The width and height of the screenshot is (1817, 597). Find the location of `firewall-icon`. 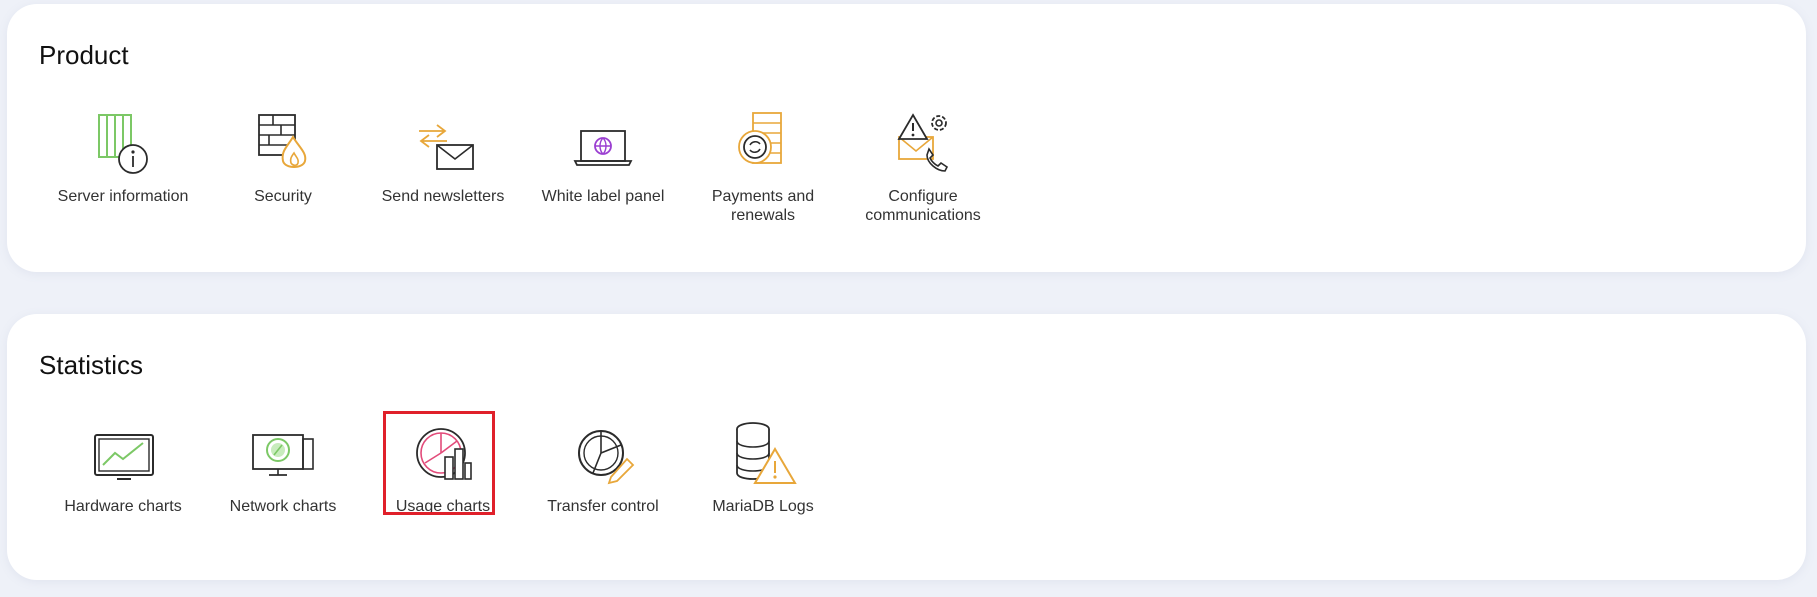

firewall-icon is located at coordinates (283, 143).